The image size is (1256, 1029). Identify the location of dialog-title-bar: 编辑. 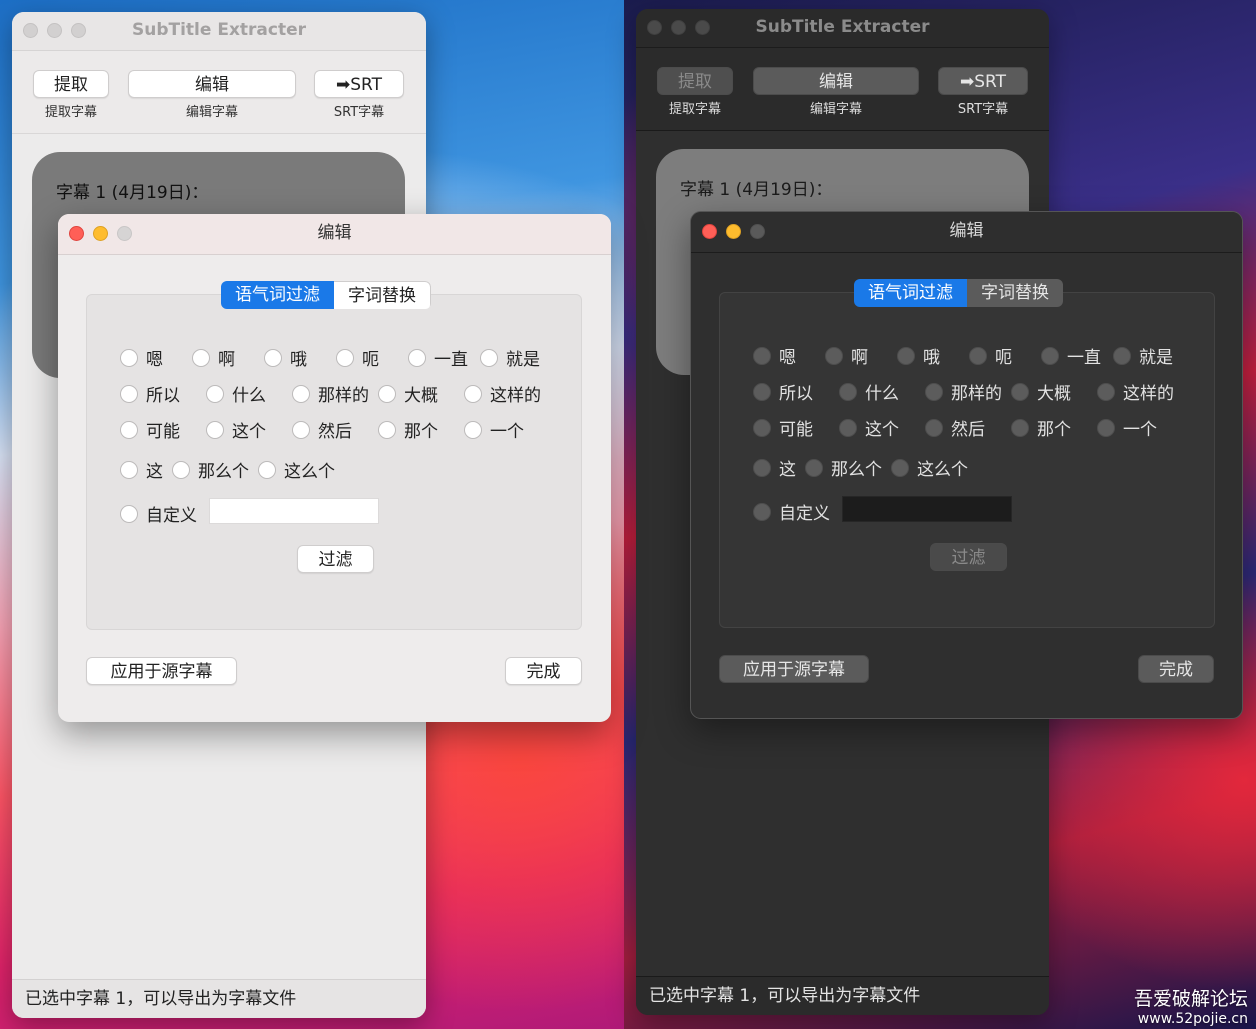
(334, 234).